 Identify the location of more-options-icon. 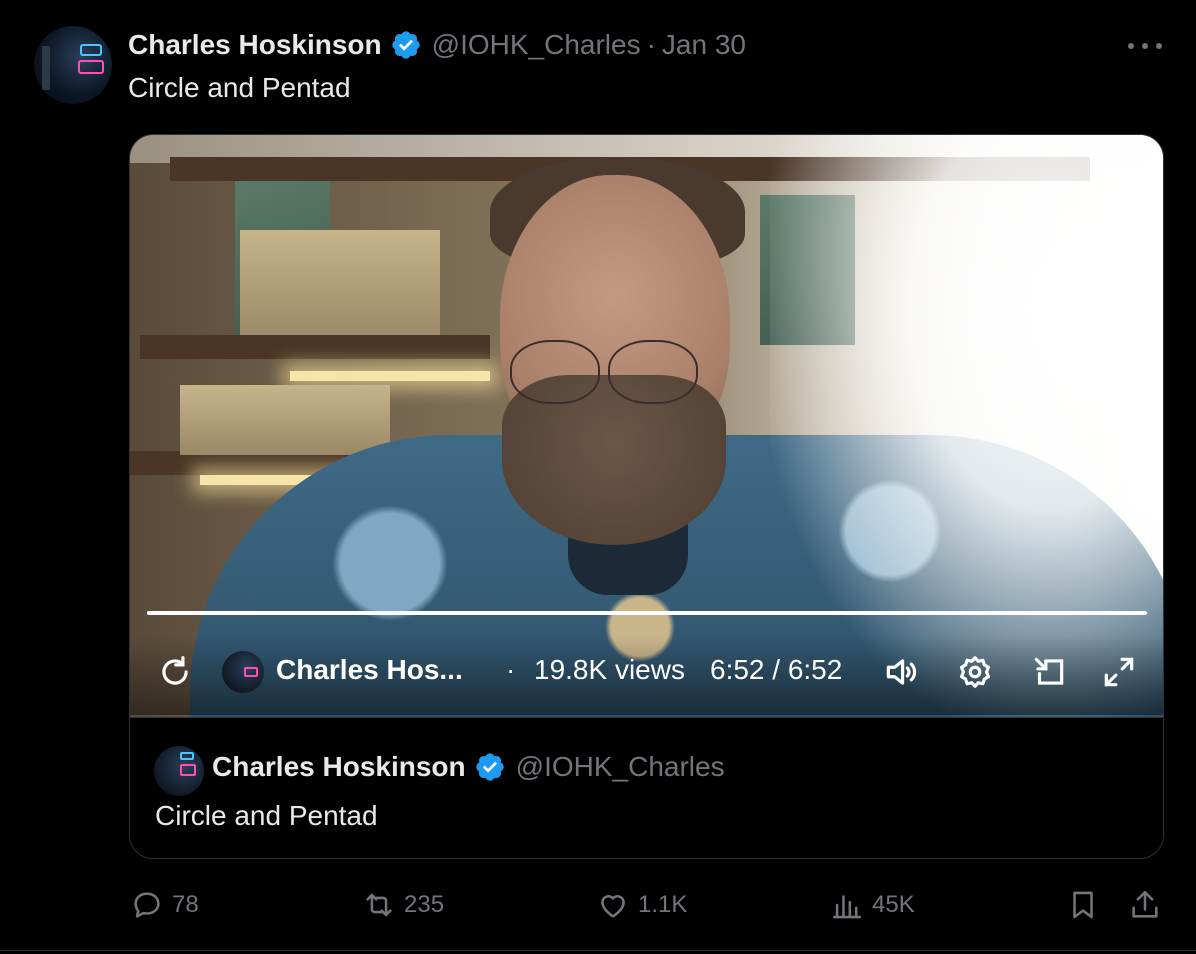
(1145, 46).